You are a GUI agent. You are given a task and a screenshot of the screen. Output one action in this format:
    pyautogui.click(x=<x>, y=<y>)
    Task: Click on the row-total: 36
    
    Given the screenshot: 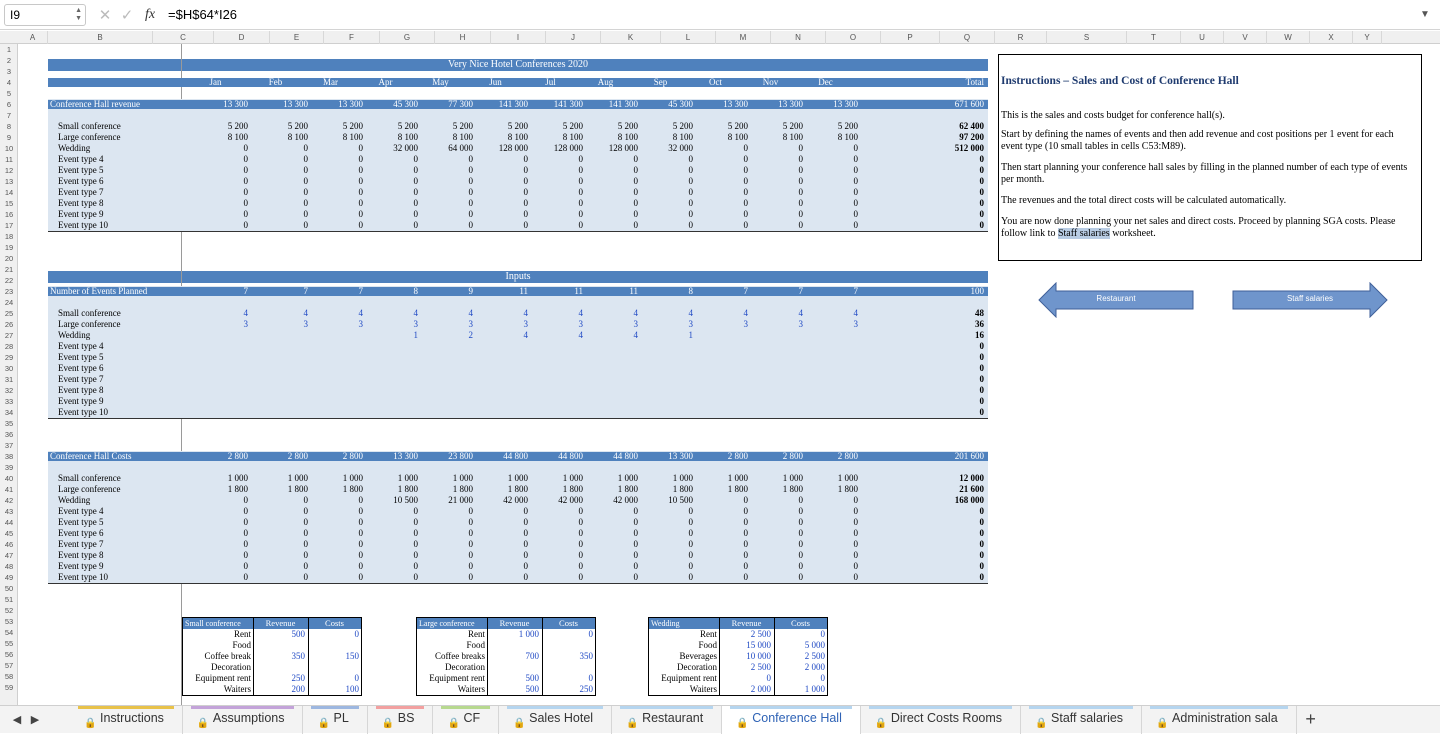 What is the action you would take?
    pyautogui.click(x=954, y=324)
    